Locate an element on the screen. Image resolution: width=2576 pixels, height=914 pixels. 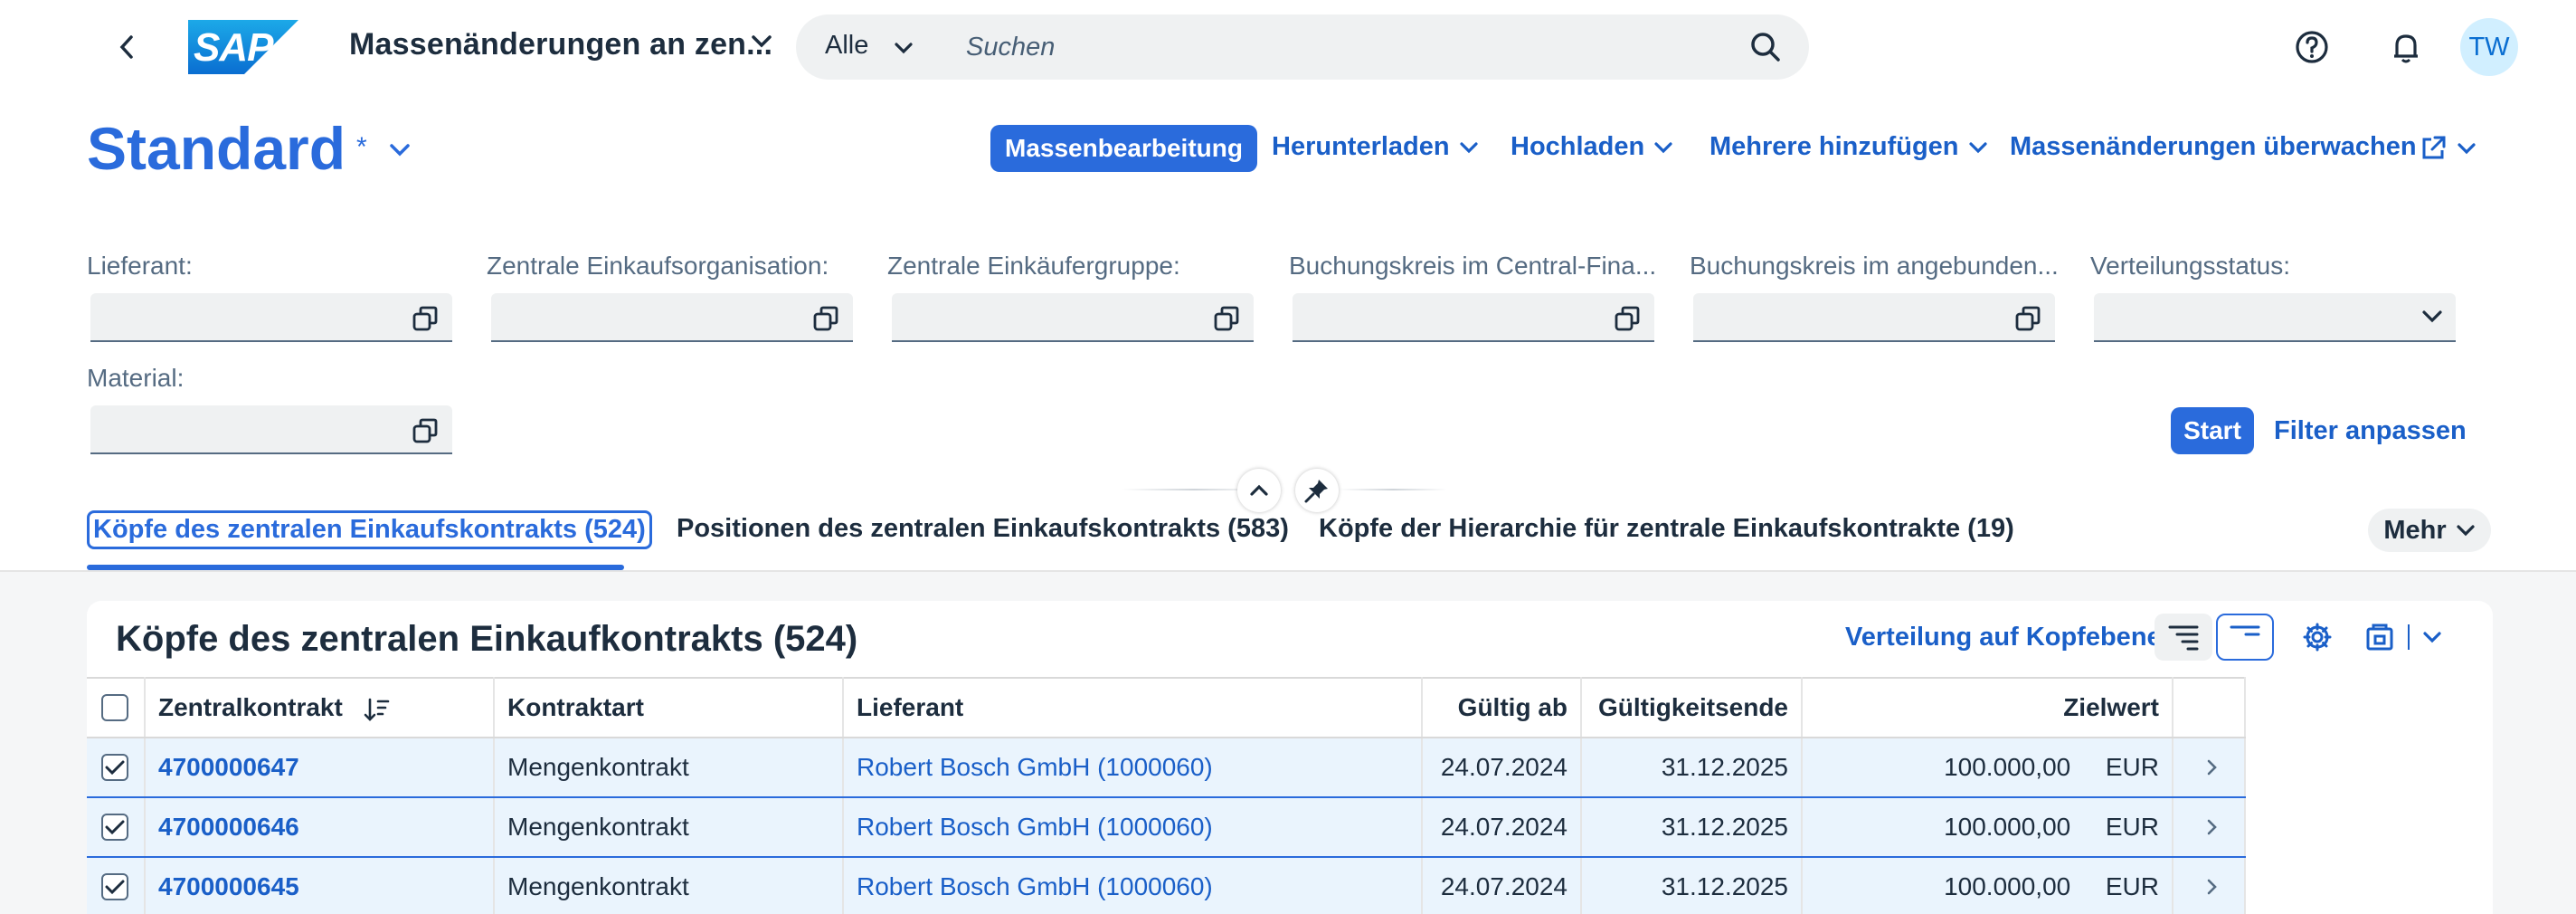
filter-label-material: Material: is located at coordinates (136, 378).